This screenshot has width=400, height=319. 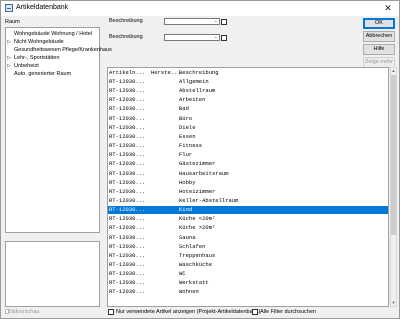 What do you see at coordinates (248, 82) in the screenshot?
I see `list-row: RT-12030... Allgemein` at bounding box center [248, 82].